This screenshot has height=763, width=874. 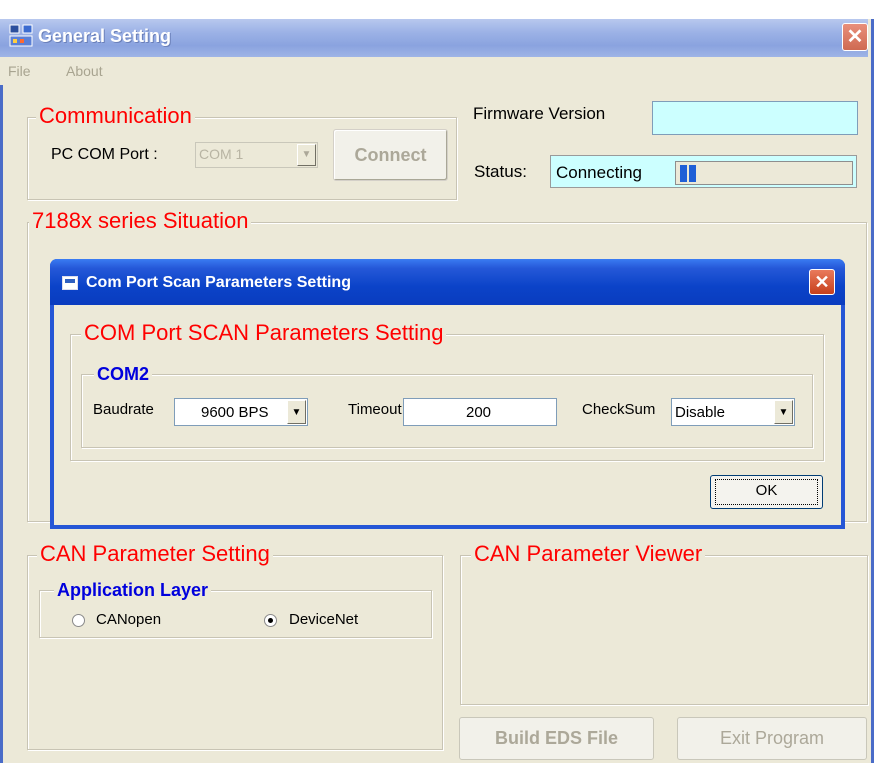 What do you see at coordinates (256, 155) in the screenshot?
I see `com-port-select: COM 1 ▼` at bounding box center [256, 155].